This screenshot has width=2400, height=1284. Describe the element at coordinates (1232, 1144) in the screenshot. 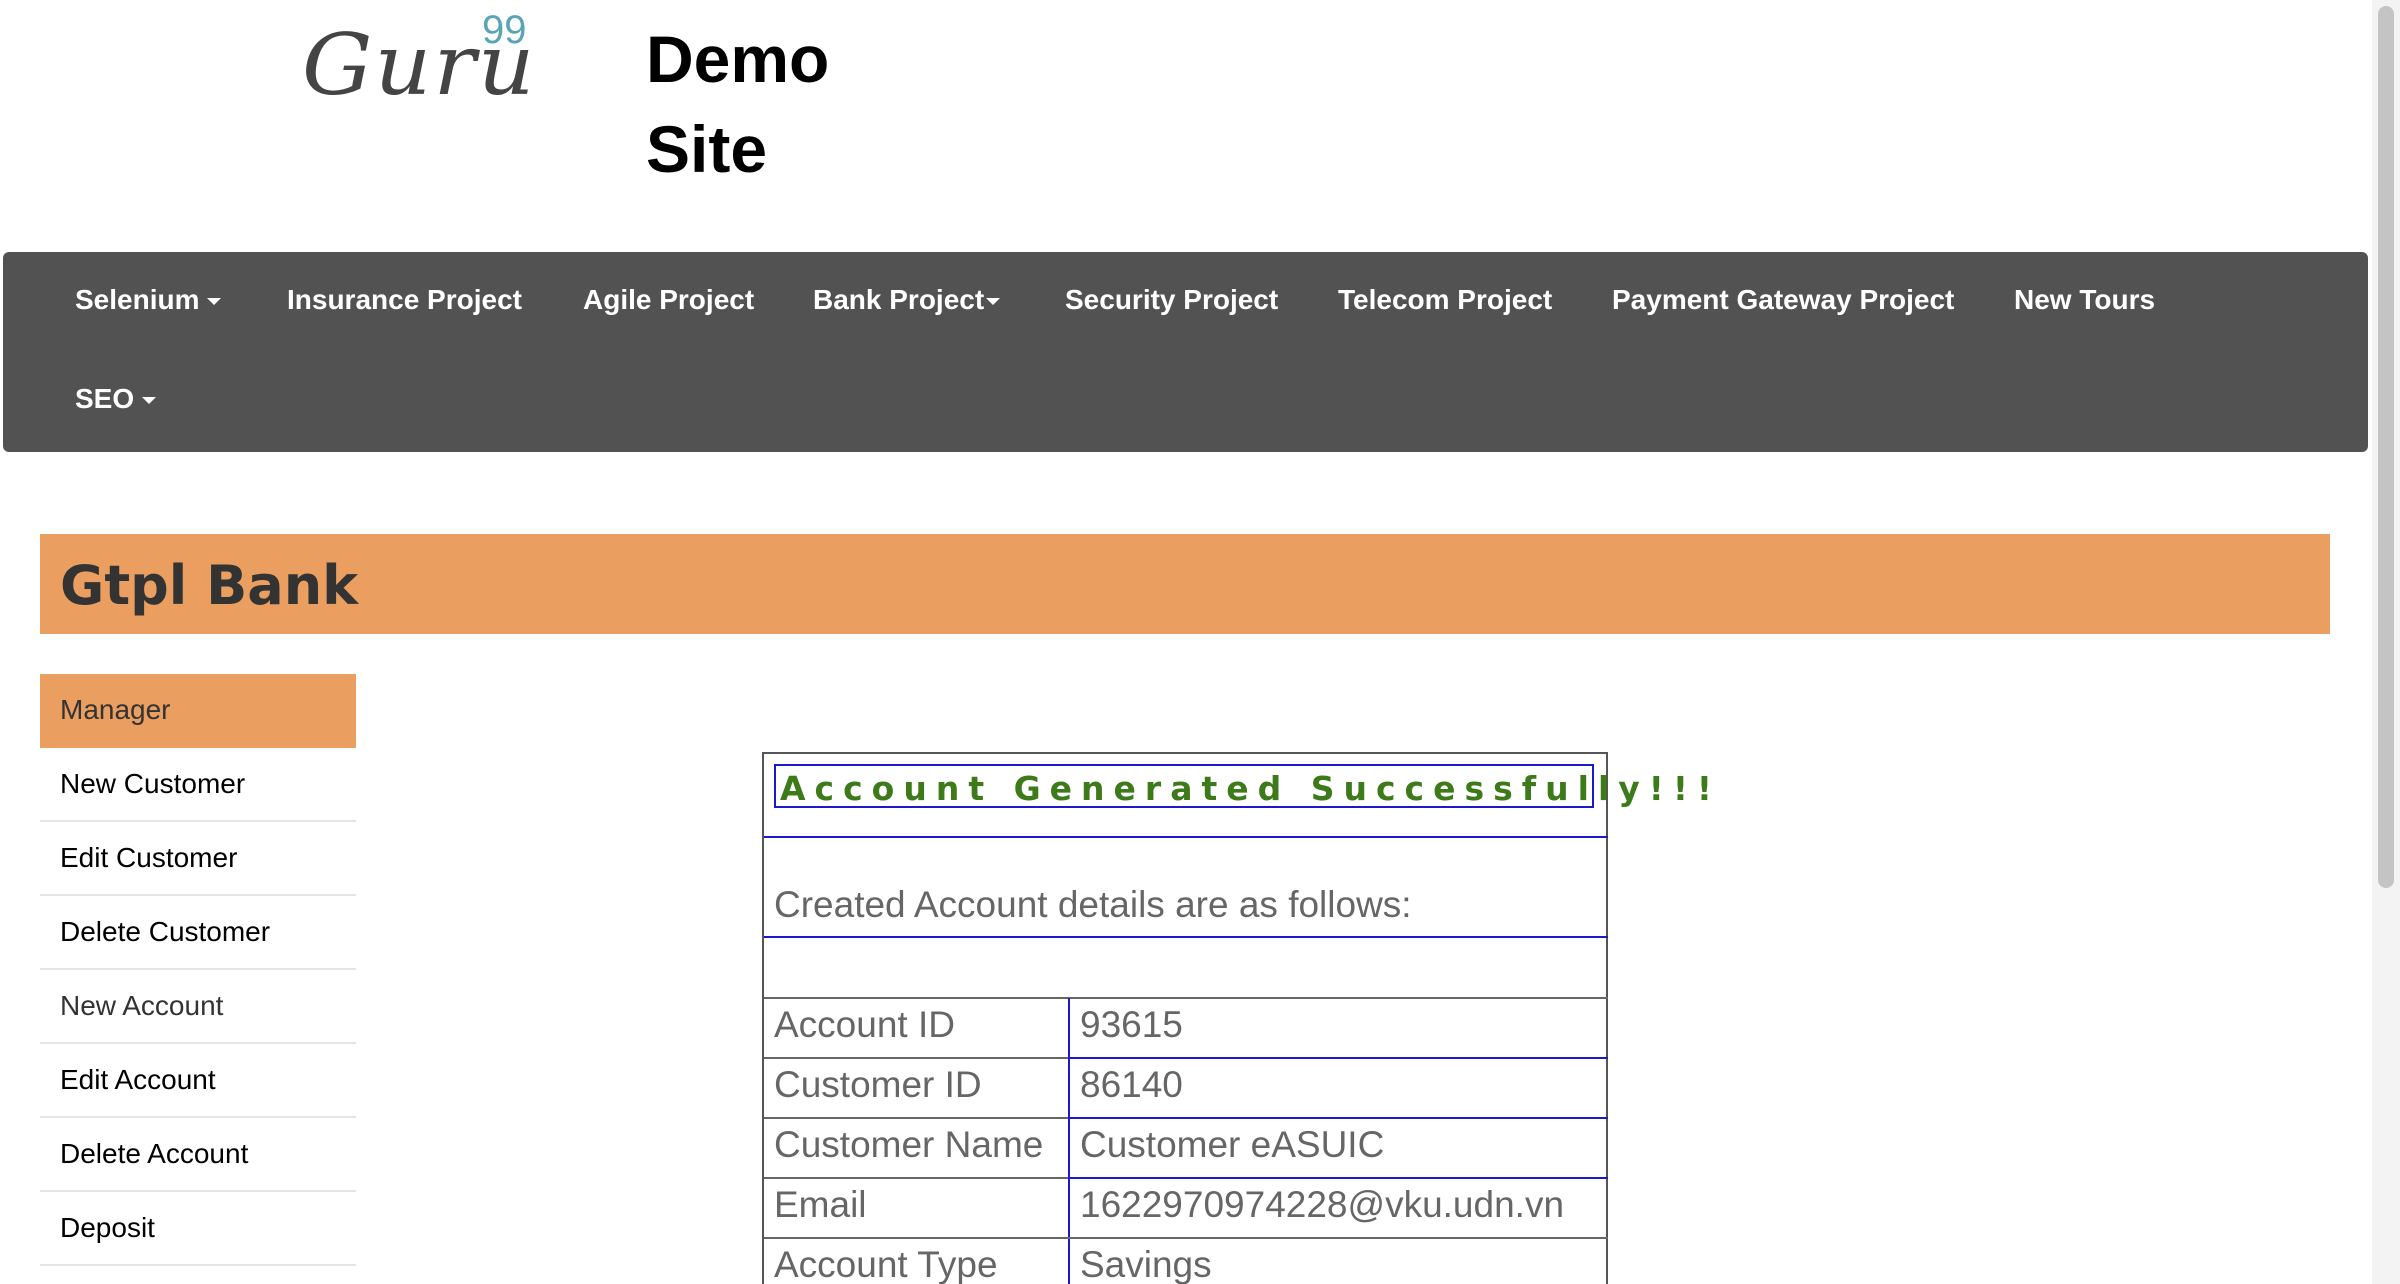

I see `row-value-customer-name: Customer eASUIC` at that location.